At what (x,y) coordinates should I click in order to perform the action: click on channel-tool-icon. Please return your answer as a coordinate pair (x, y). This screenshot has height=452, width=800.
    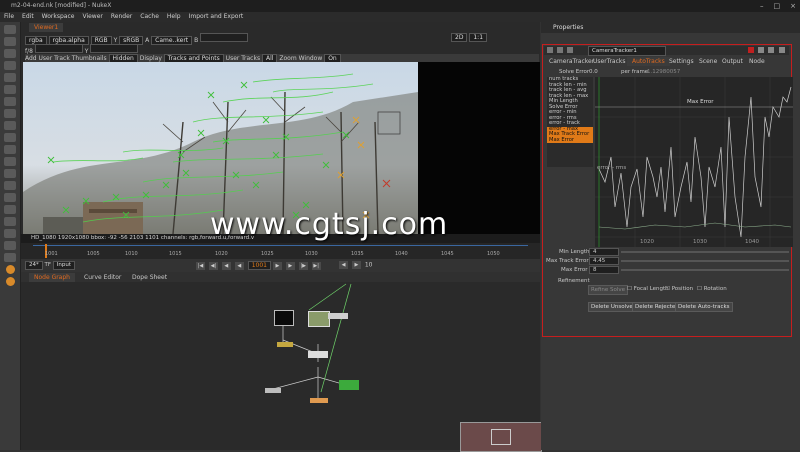
    Looking at the image, I should click on (10, 65).